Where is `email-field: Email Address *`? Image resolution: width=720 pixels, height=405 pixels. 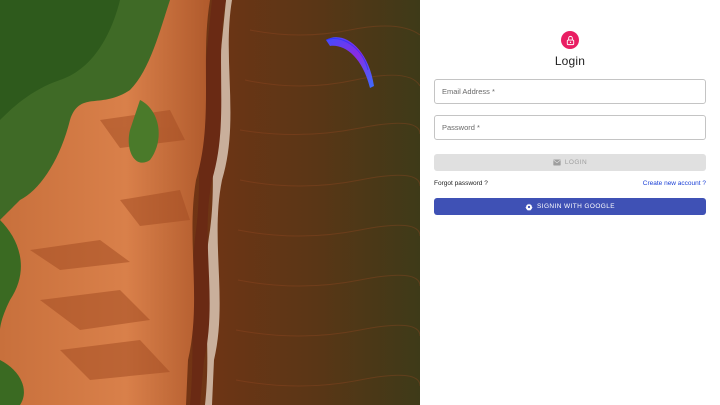
email-field: Email Address * is located at coordinates (570, 91).